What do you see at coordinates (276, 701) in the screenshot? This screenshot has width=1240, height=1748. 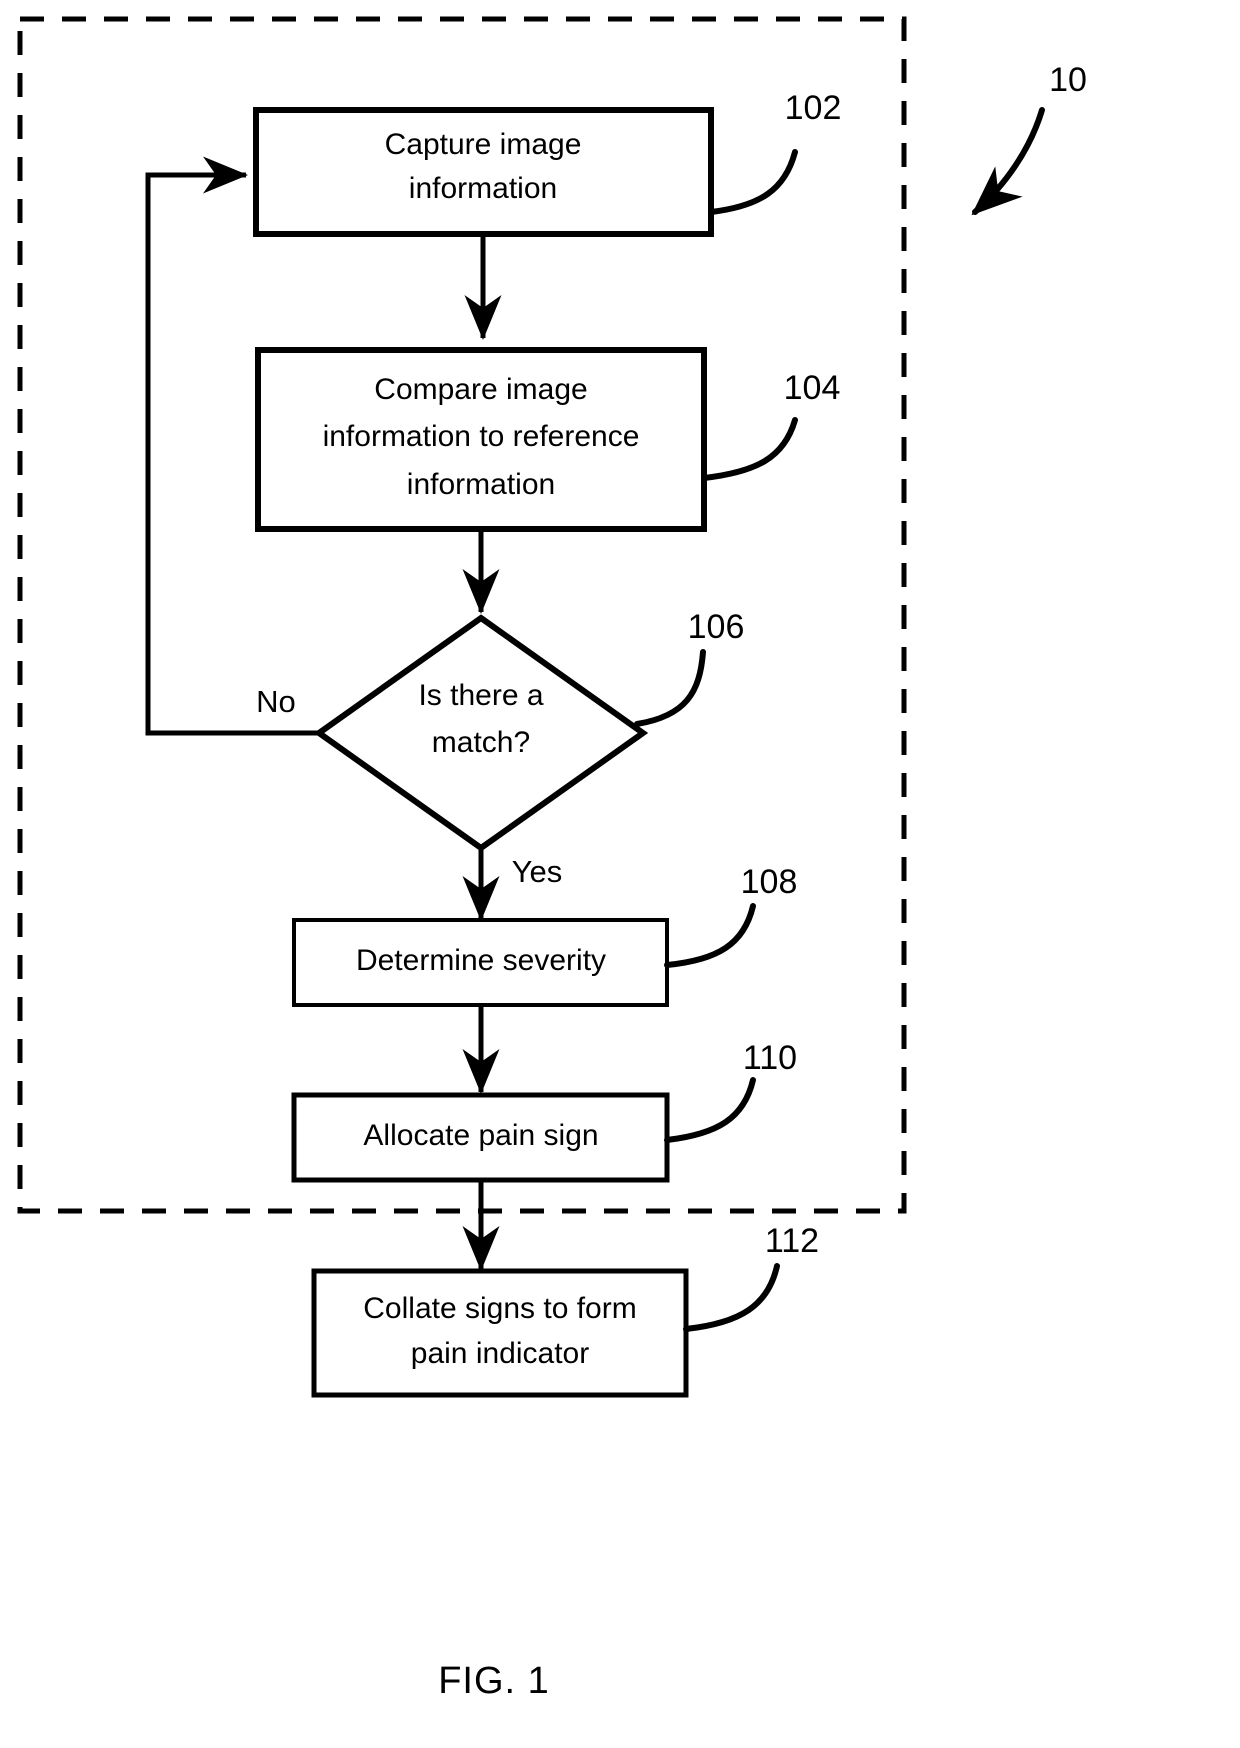 I see `branch-label-no: No` at bounding box center [276, 701].